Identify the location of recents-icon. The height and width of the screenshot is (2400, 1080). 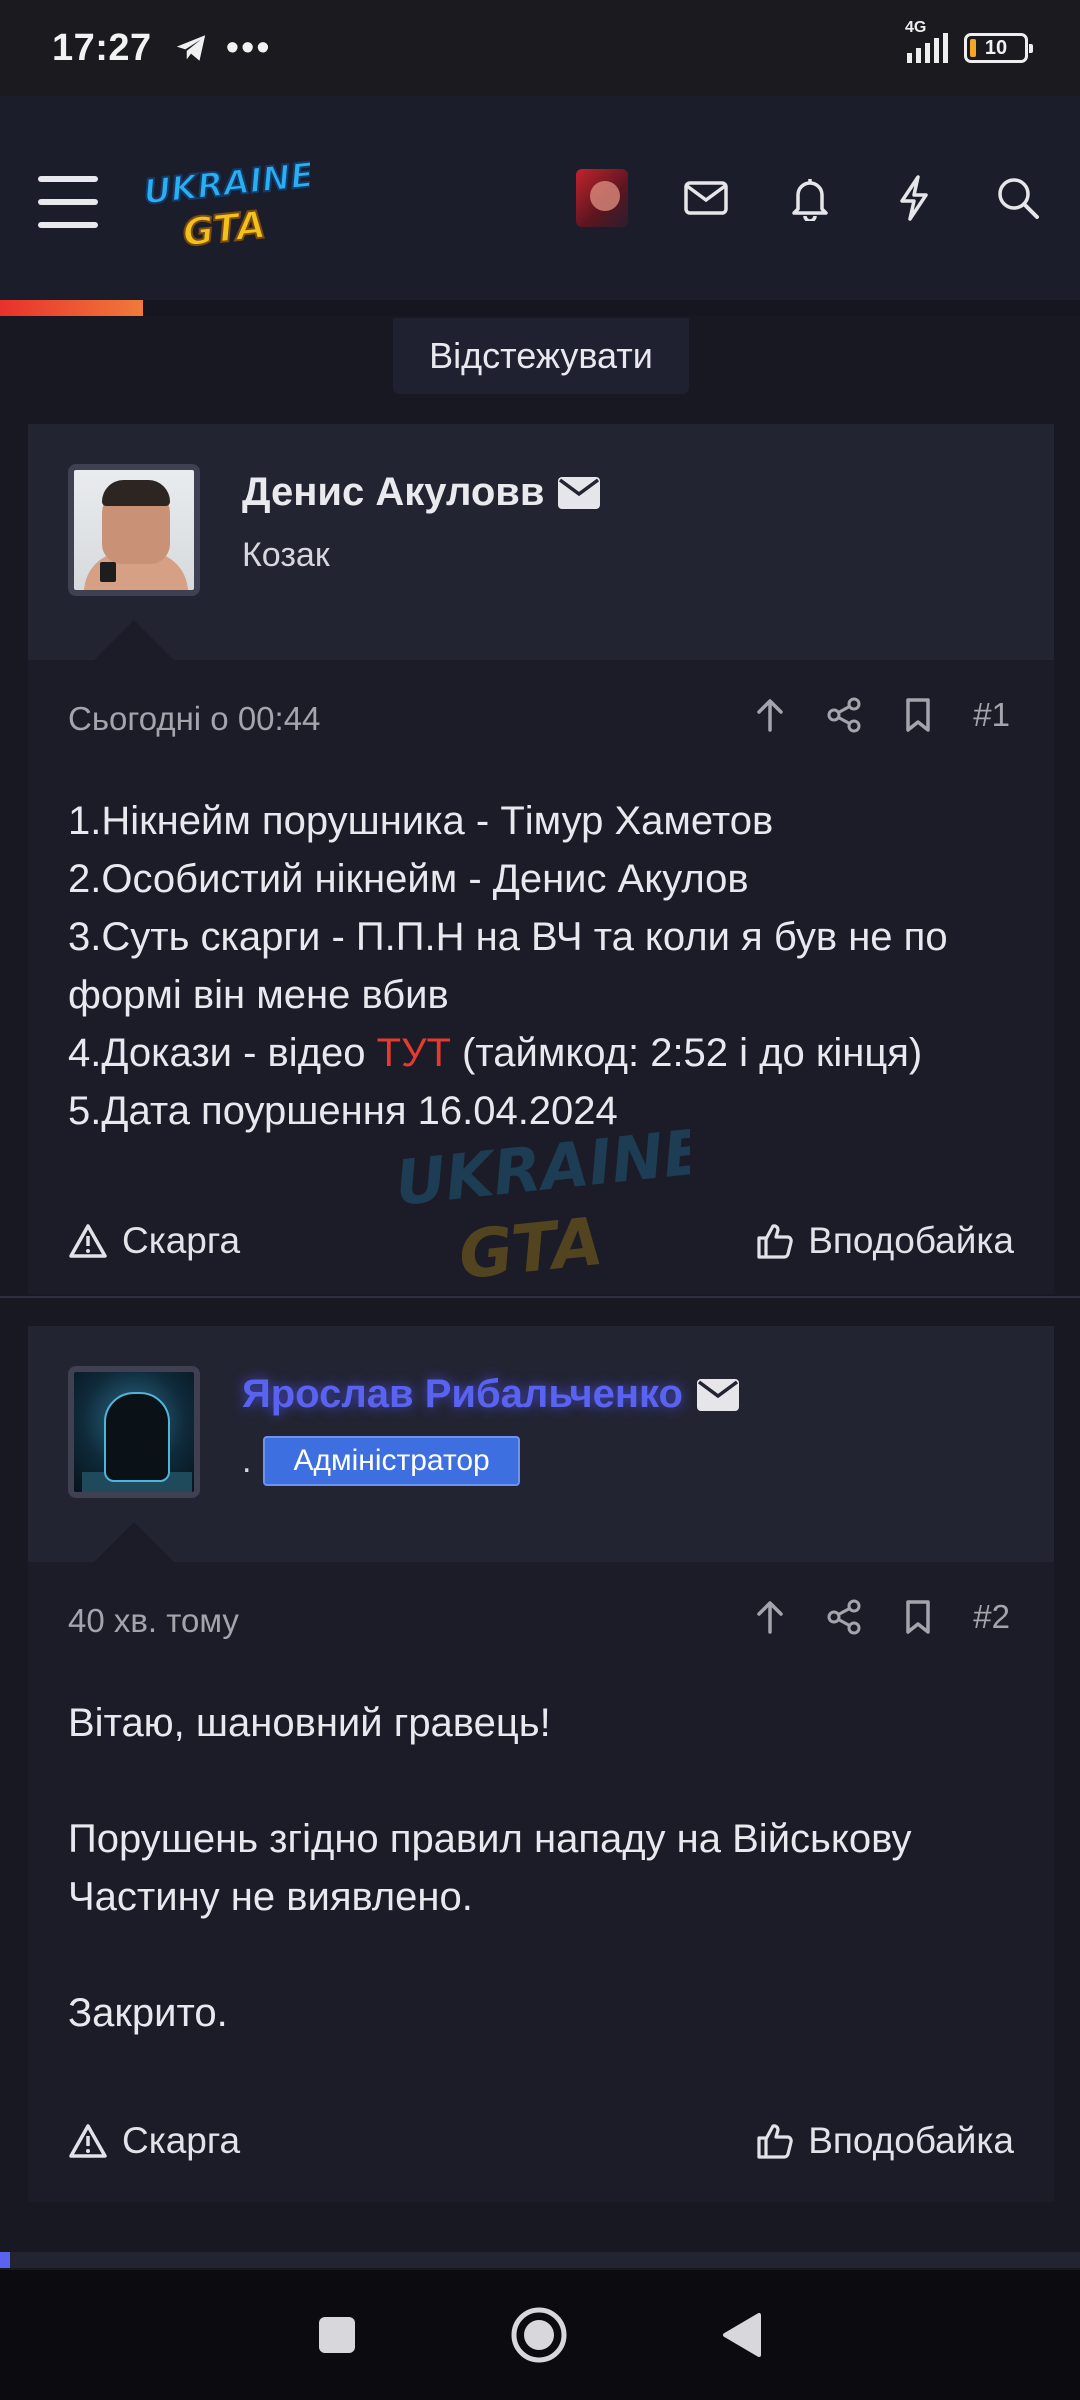
(337, 2335).